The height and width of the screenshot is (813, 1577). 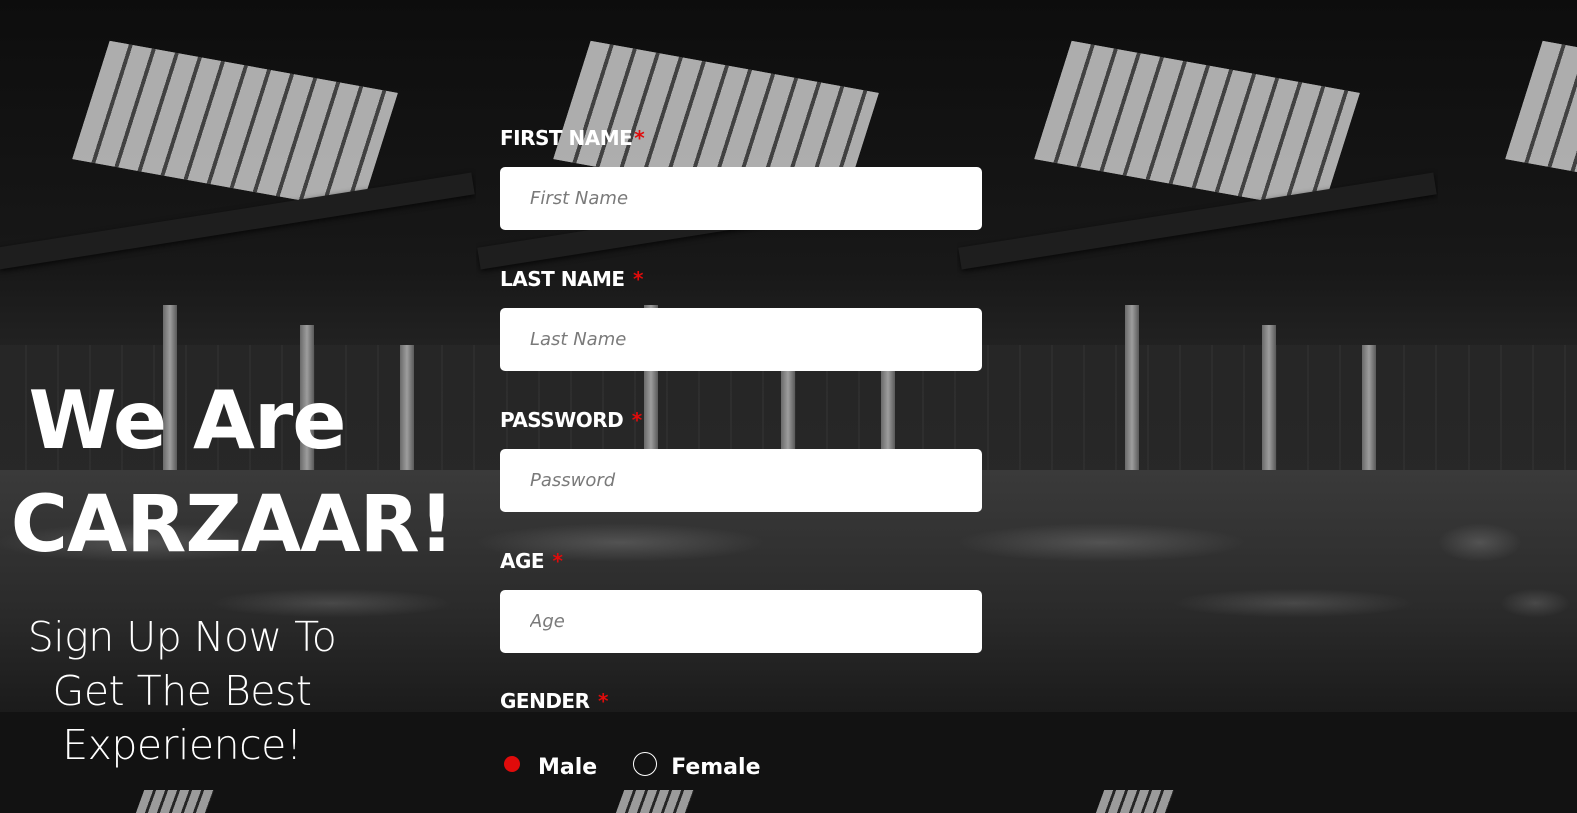 I want to click on password-label: PASSWORD *, so click(x=571, y=420).